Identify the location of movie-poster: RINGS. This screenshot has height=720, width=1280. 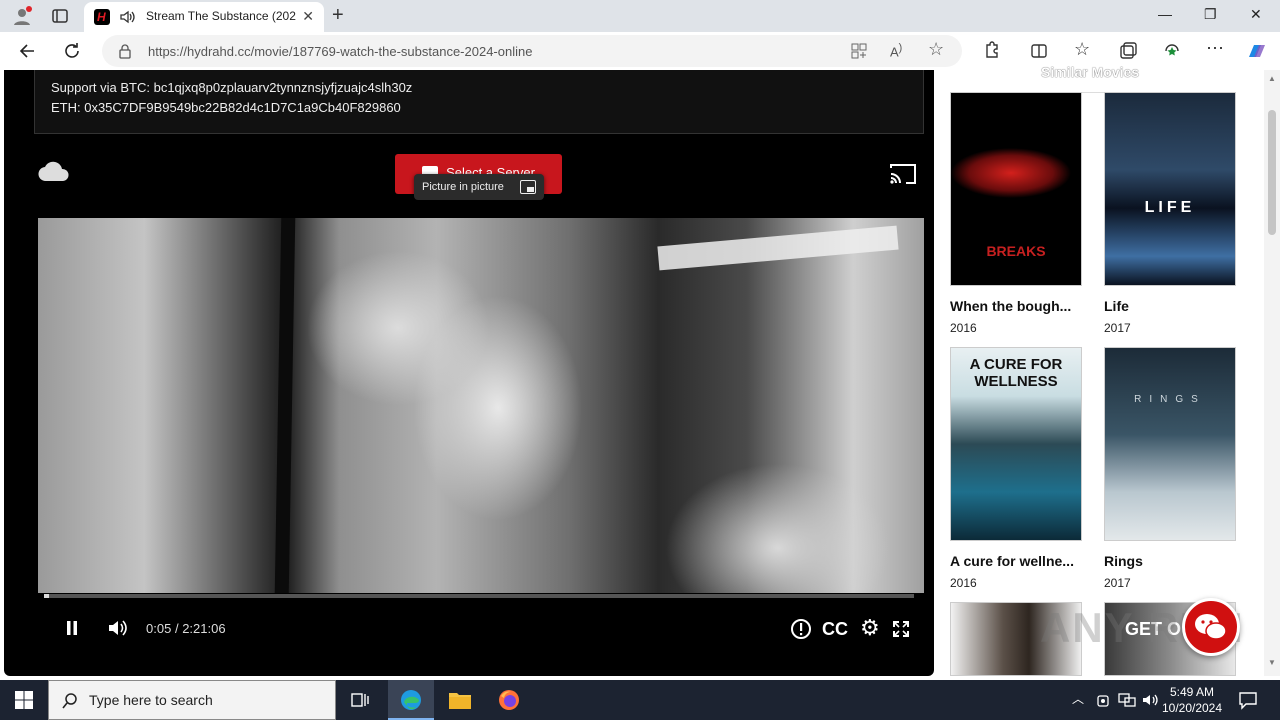
(1170, 444).